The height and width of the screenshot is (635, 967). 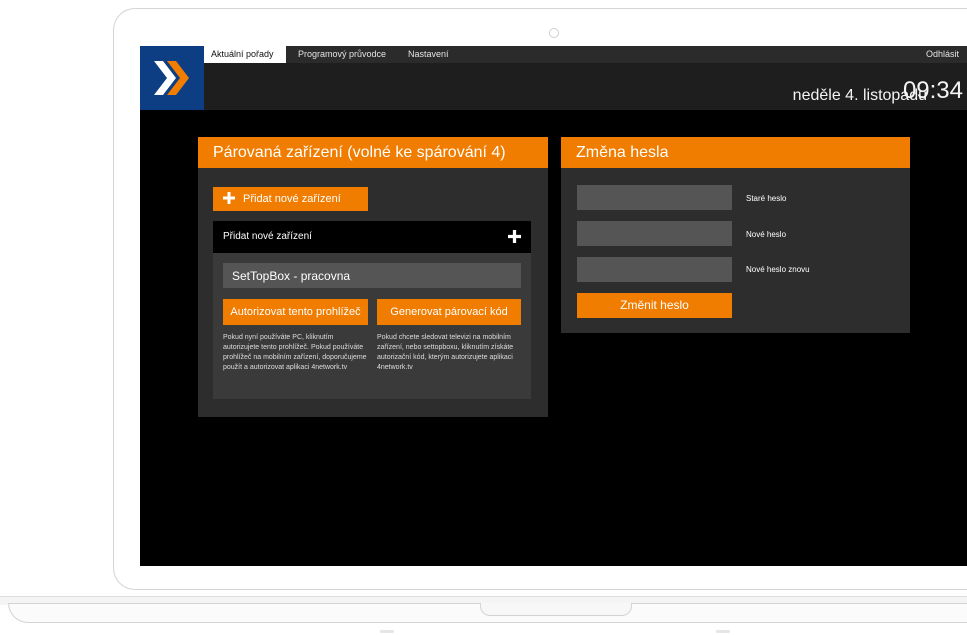 I want to click on tab-program-guide: Programový průvodce, so click(x=342, y=54).